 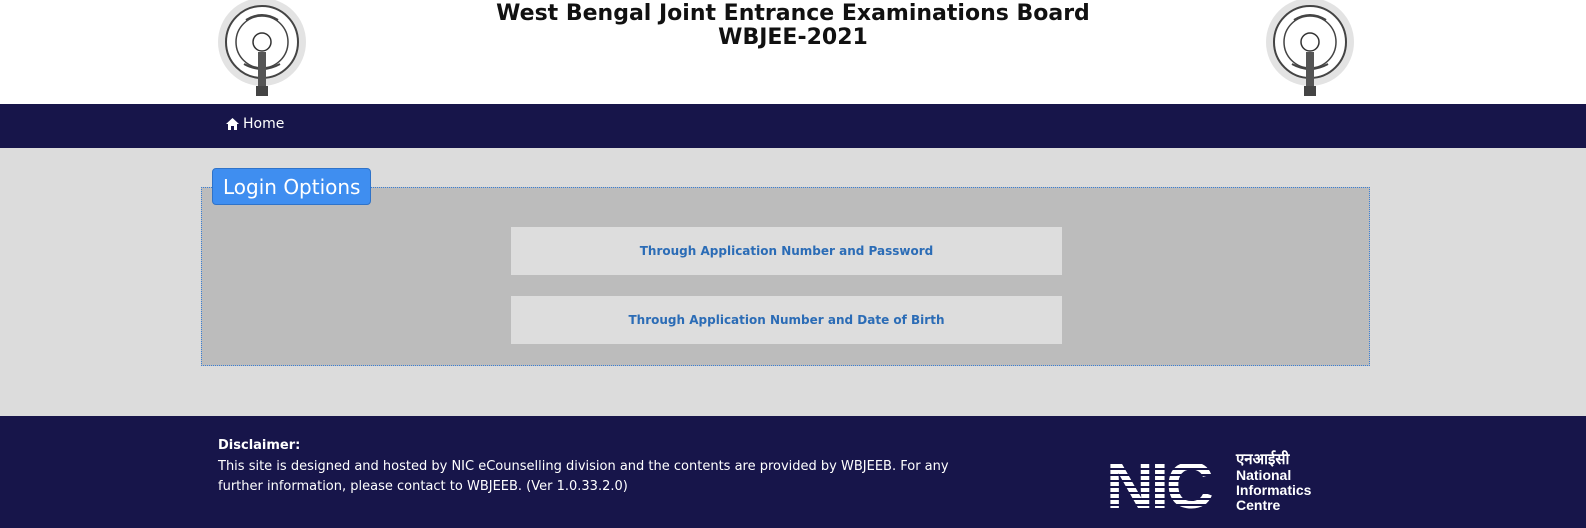 What do you see at coordinates (1274, 490) in the screenshot?
I see `nic-name-line2: Informatics` at bounding box center [1274, 490].